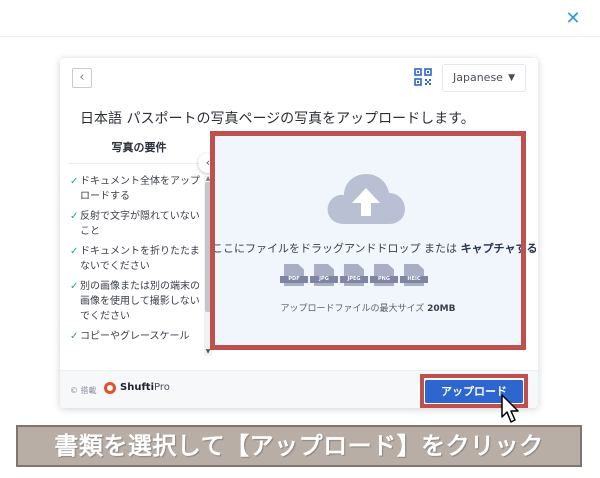  I want to click on upload-instruction: 日本語 パスポートの写真ページの写真をアップロードします。, so click(277, 119).